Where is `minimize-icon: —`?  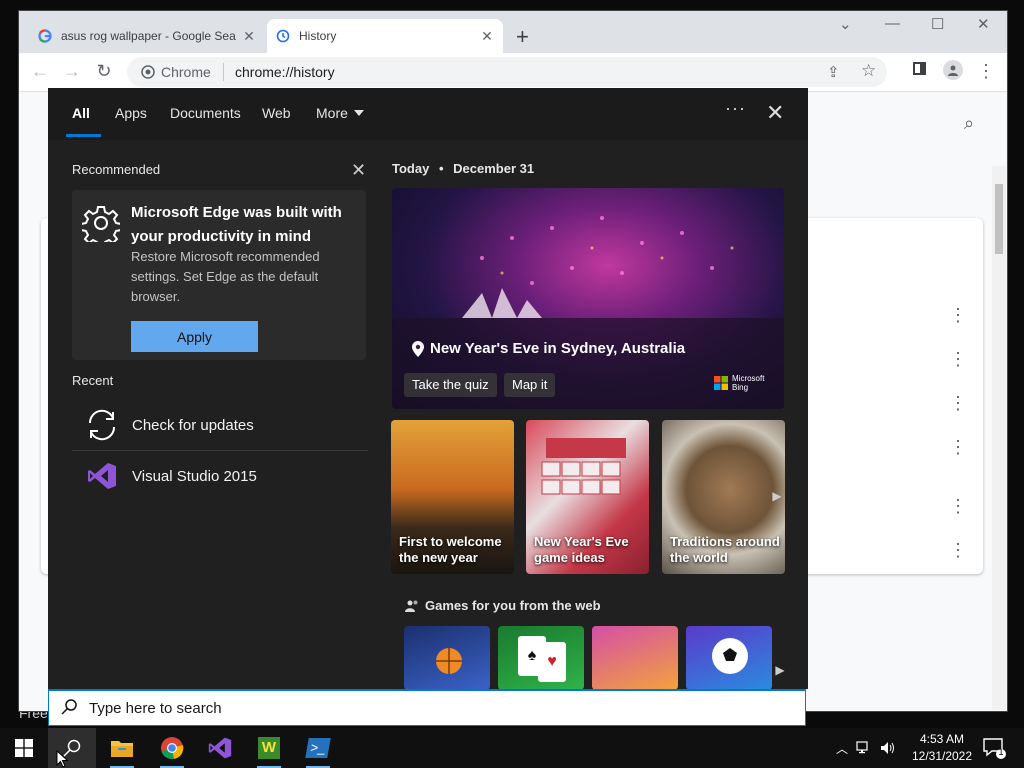
minimize-icon: — is located at coordinates (892, 23).